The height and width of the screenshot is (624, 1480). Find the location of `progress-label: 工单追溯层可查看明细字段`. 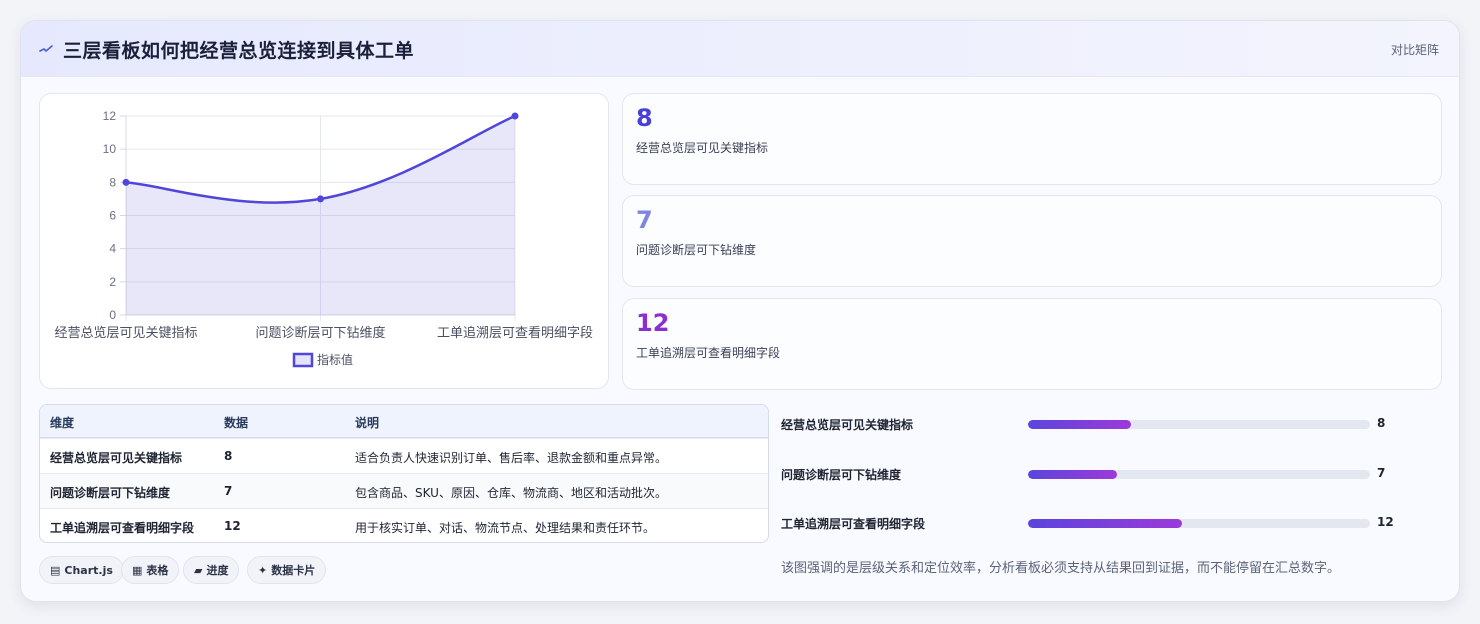

progress-label: 工单追溯层可查看明细字段 is located at coordinates (853, 524).